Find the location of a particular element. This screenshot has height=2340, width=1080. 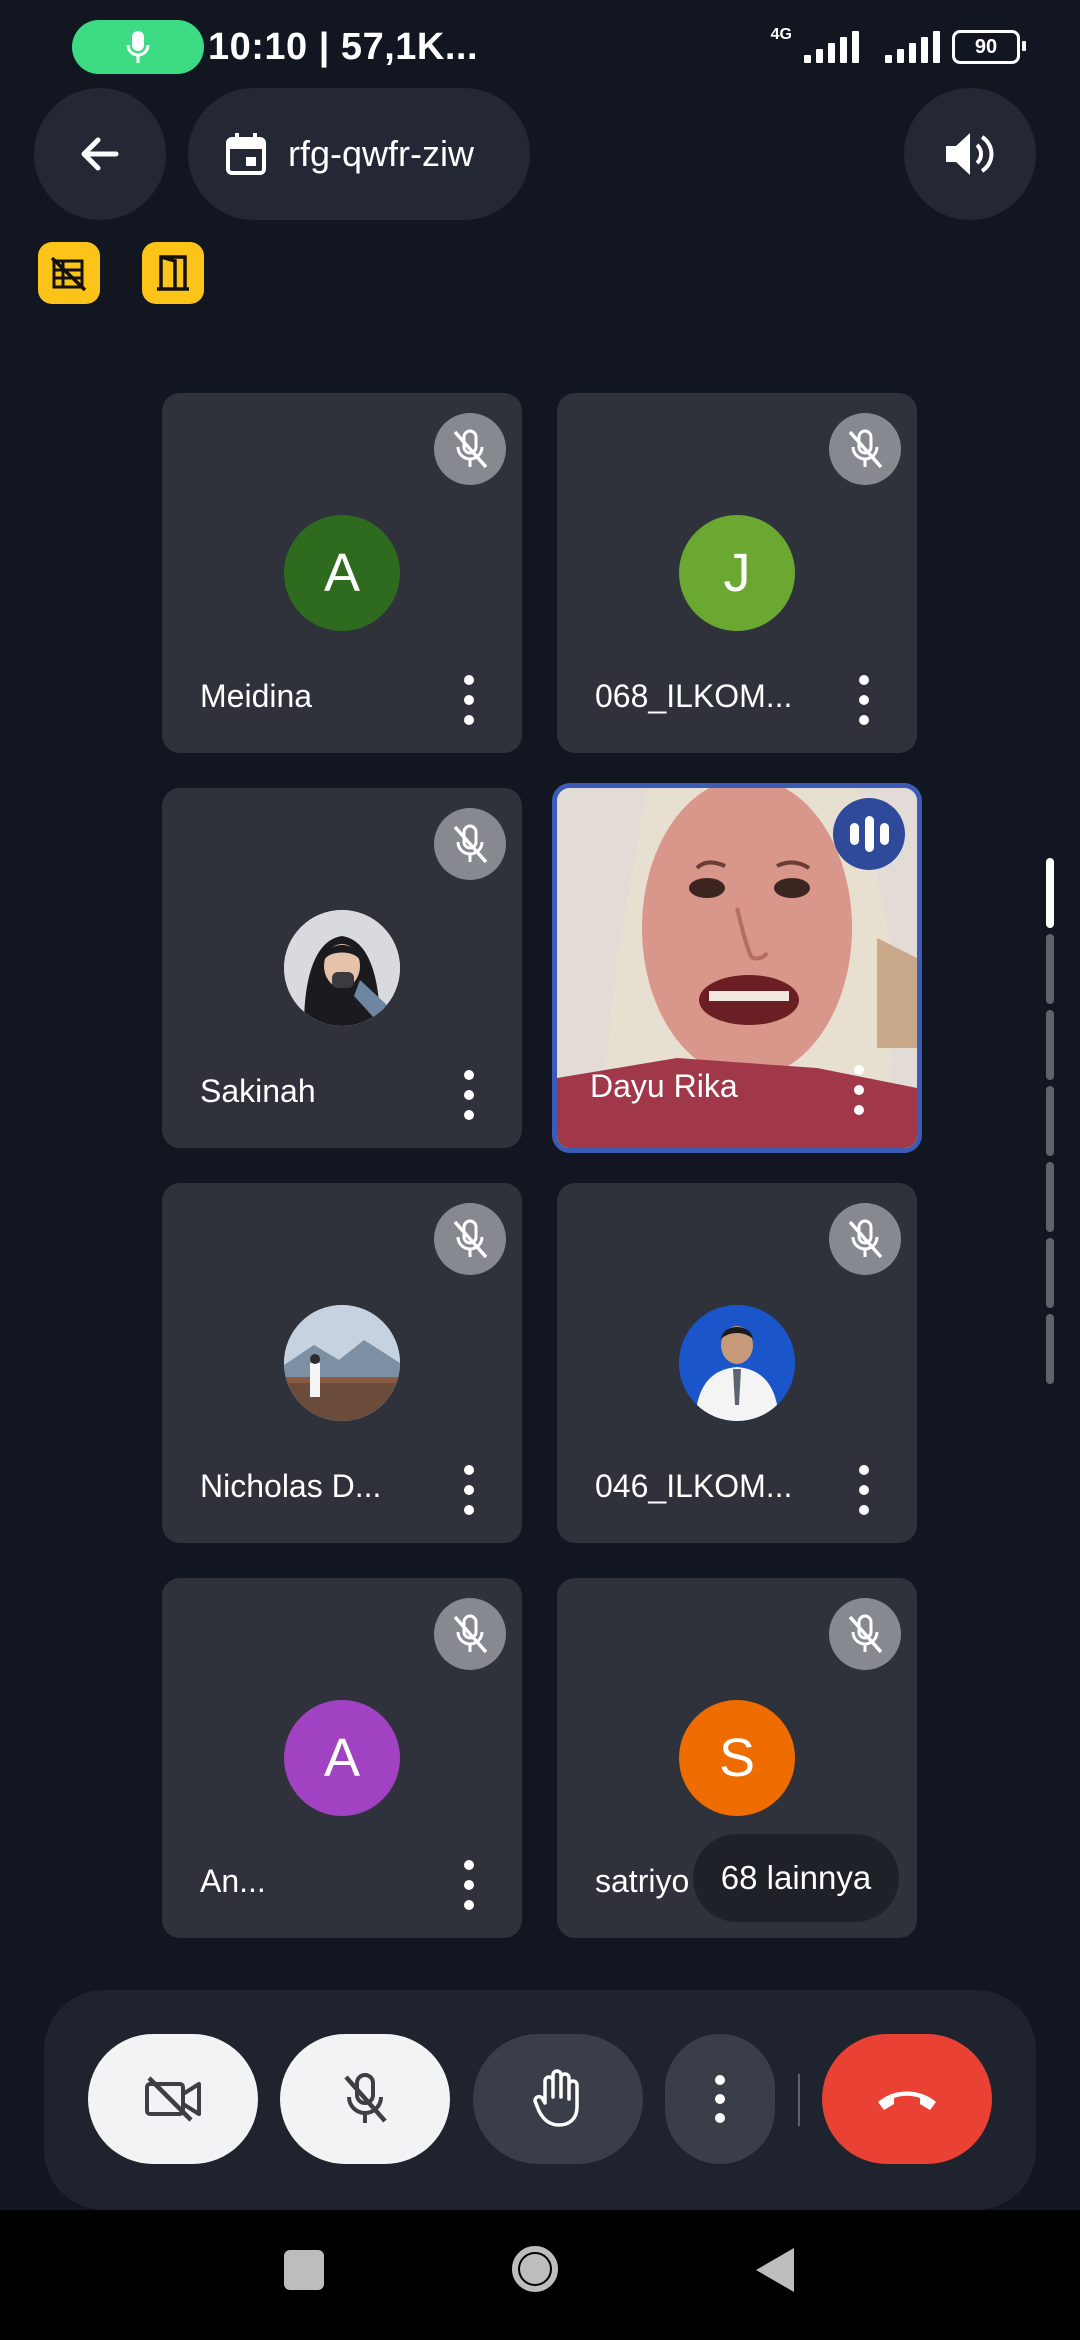

grid-off-icon is located at coordinates (68, 274).